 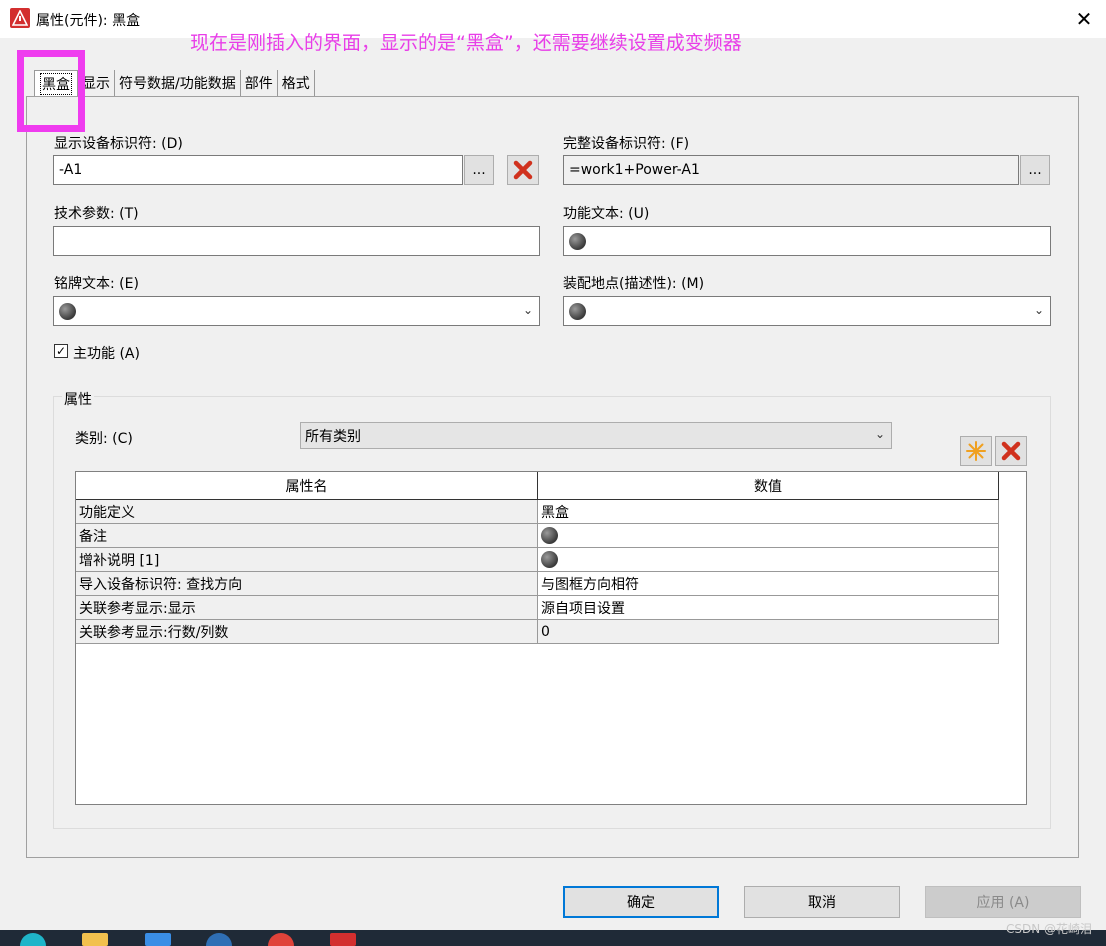 What do you see at coordinates (51, 91) in the screenshot?
I see `highlight-box` at bounding box center [51, 91].